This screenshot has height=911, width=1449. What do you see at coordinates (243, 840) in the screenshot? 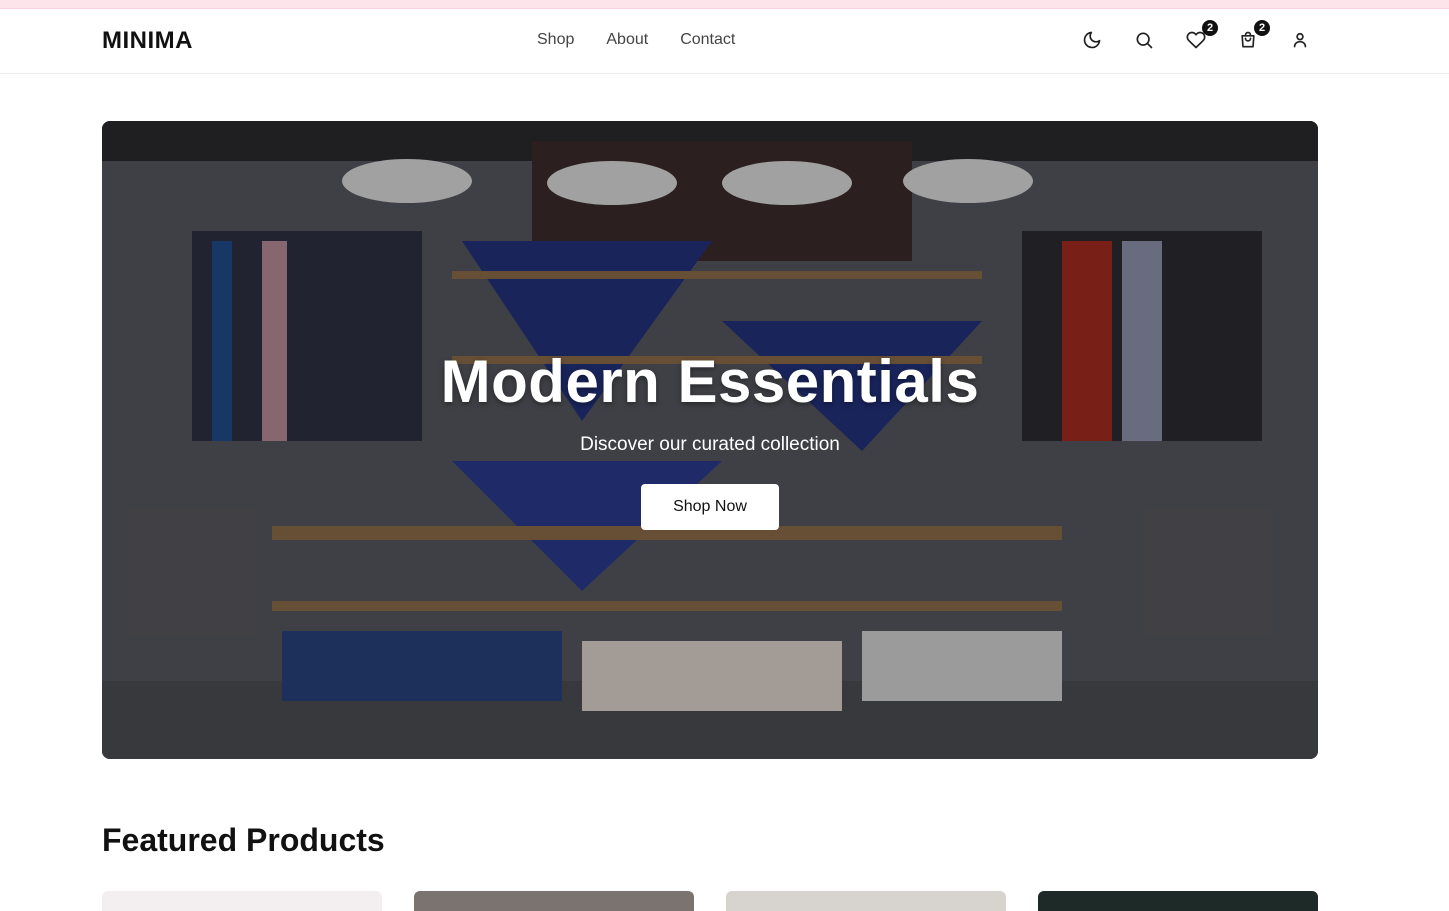
I see `featured-products-heading: Featured Products` at bounding box center [243, 840].